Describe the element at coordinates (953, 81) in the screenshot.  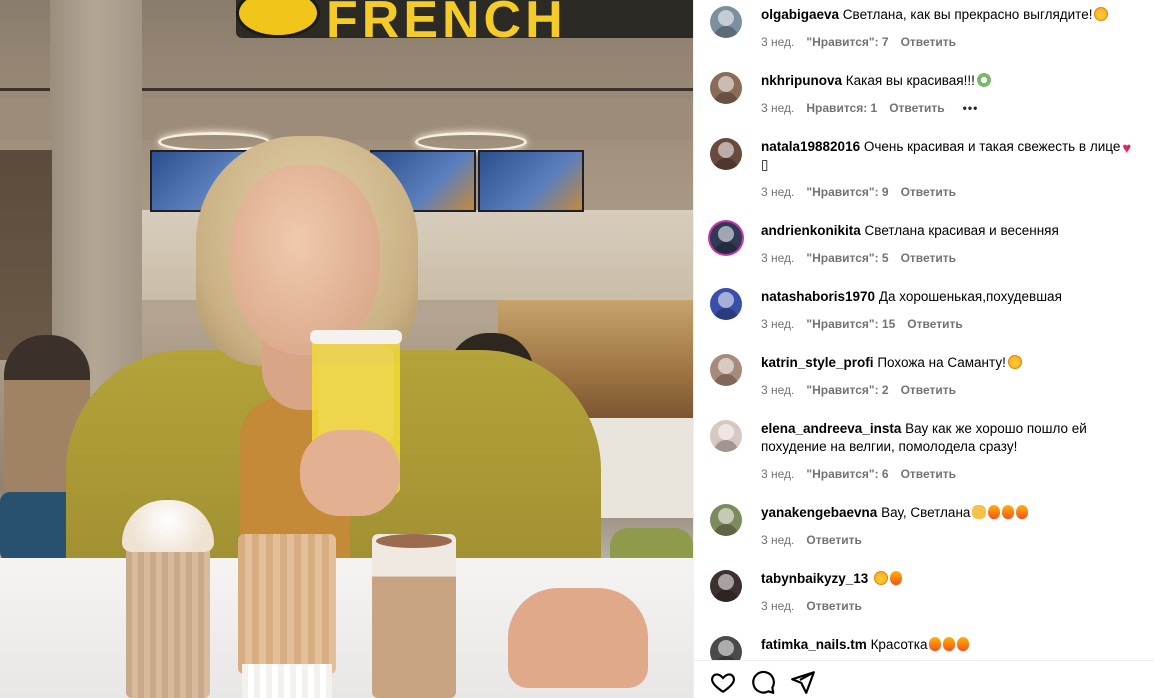
I see `comment-text-block: nkhripunova Какая вы красивая!!!` at that location.